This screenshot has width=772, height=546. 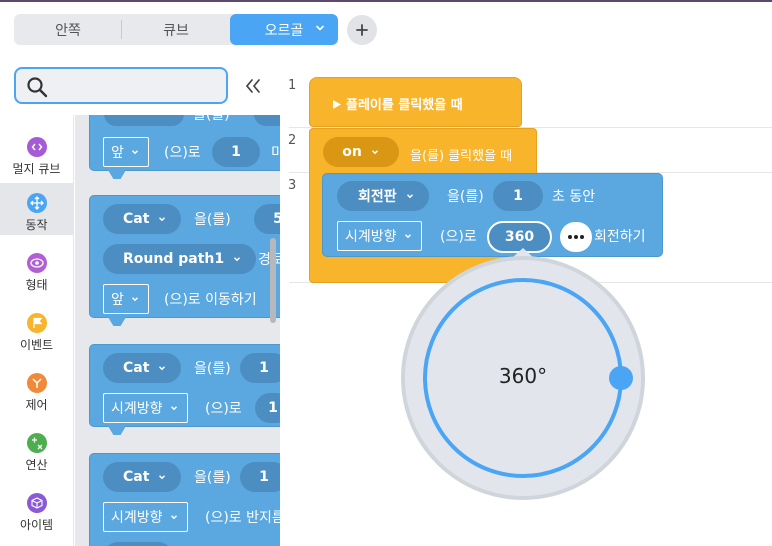 I want to click on plus-icon, so click(x=362, y=30).